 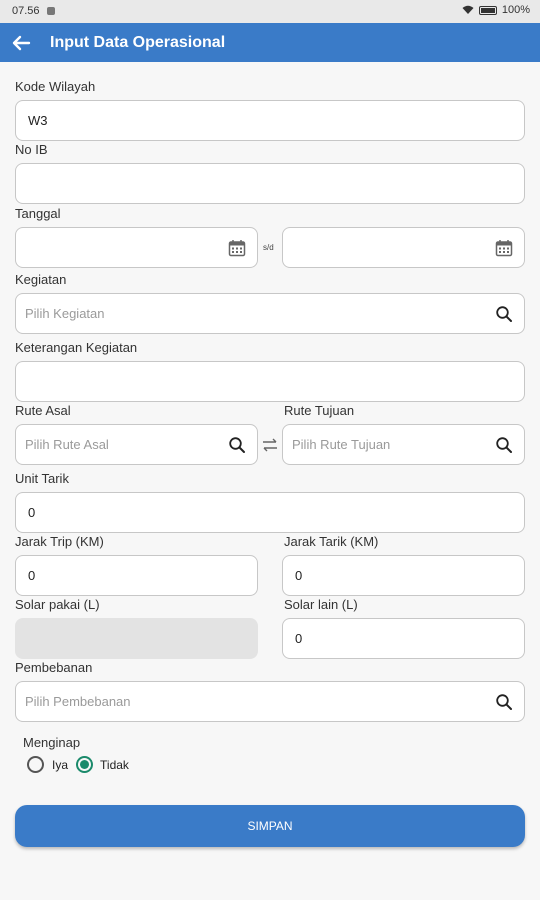 What do you see at coordinates (76, 347) in the screenshot?
I see `keterangan-kegiatan-label: Keterangan Kegiatan` at bounding box center [76, 347].